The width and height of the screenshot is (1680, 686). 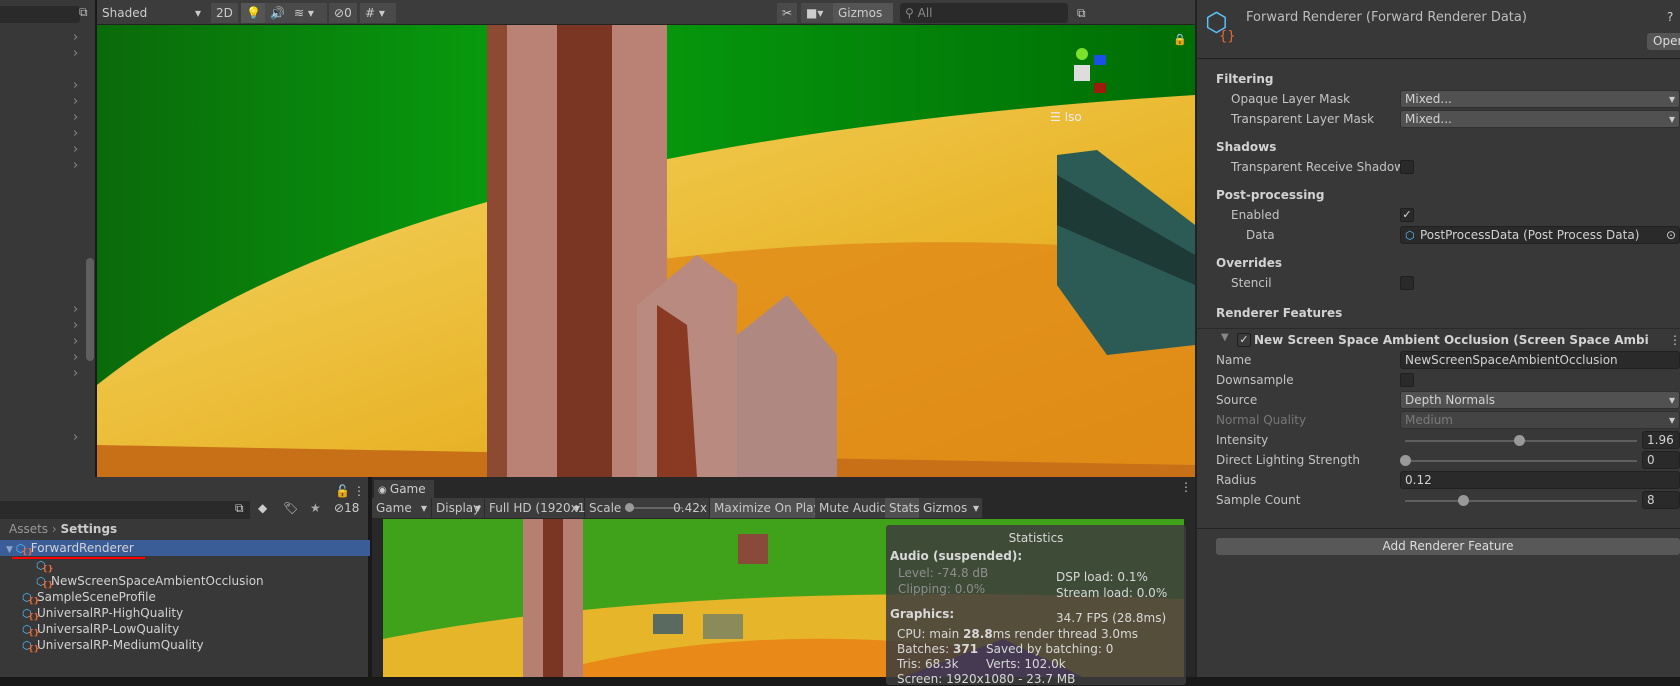 I want to click on project-search-input, so click(x=125, y=510).